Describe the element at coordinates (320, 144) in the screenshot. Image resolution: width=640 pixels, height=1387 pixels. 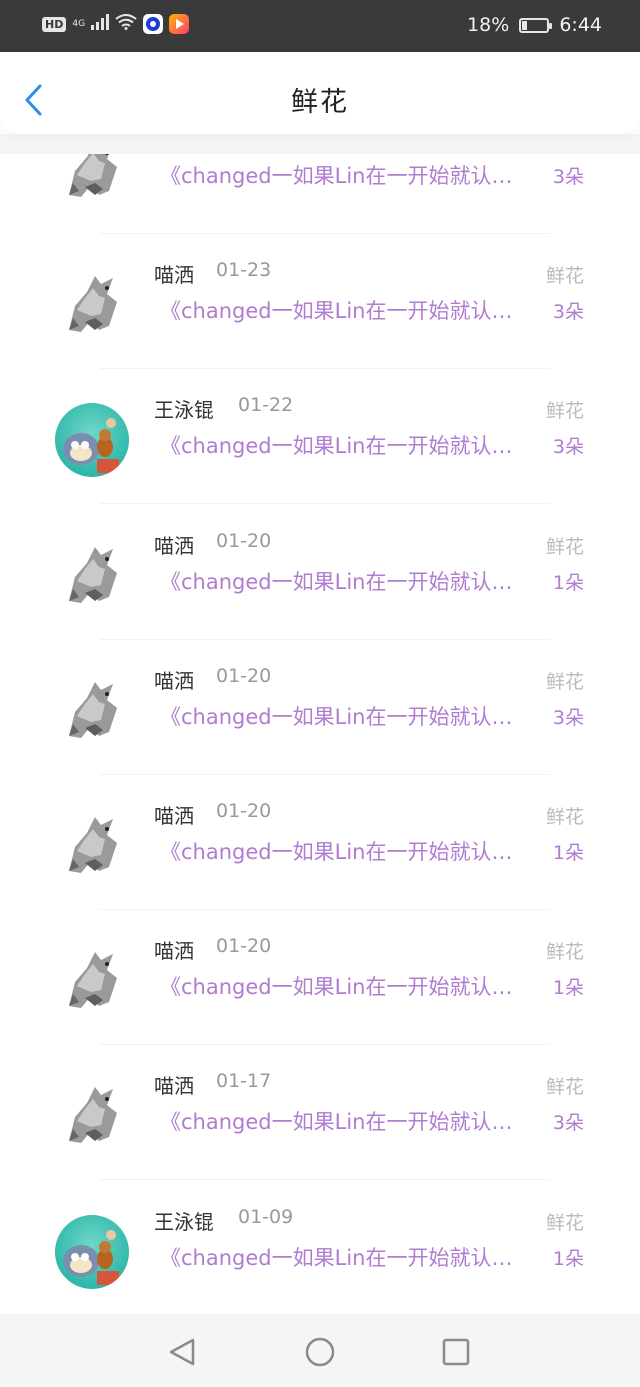
I see `header-shadow` at that location.